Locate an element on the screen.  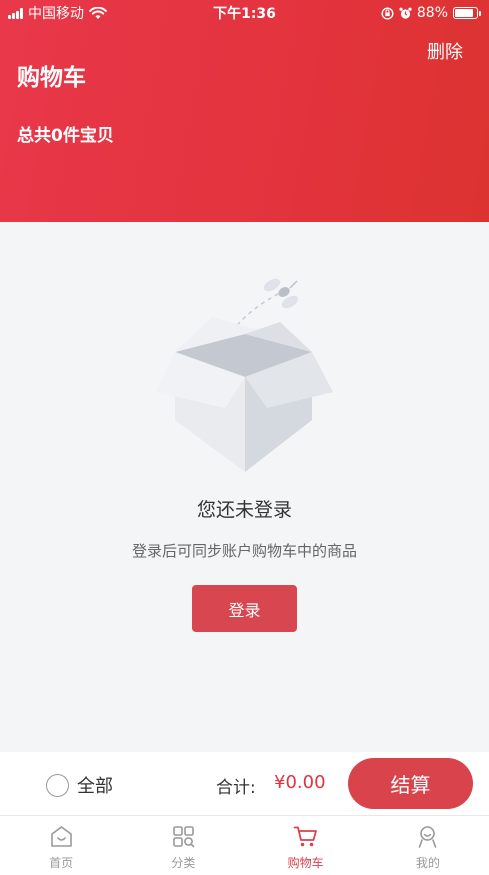
sum-label: 合计: is located at coordinates (236, 788).